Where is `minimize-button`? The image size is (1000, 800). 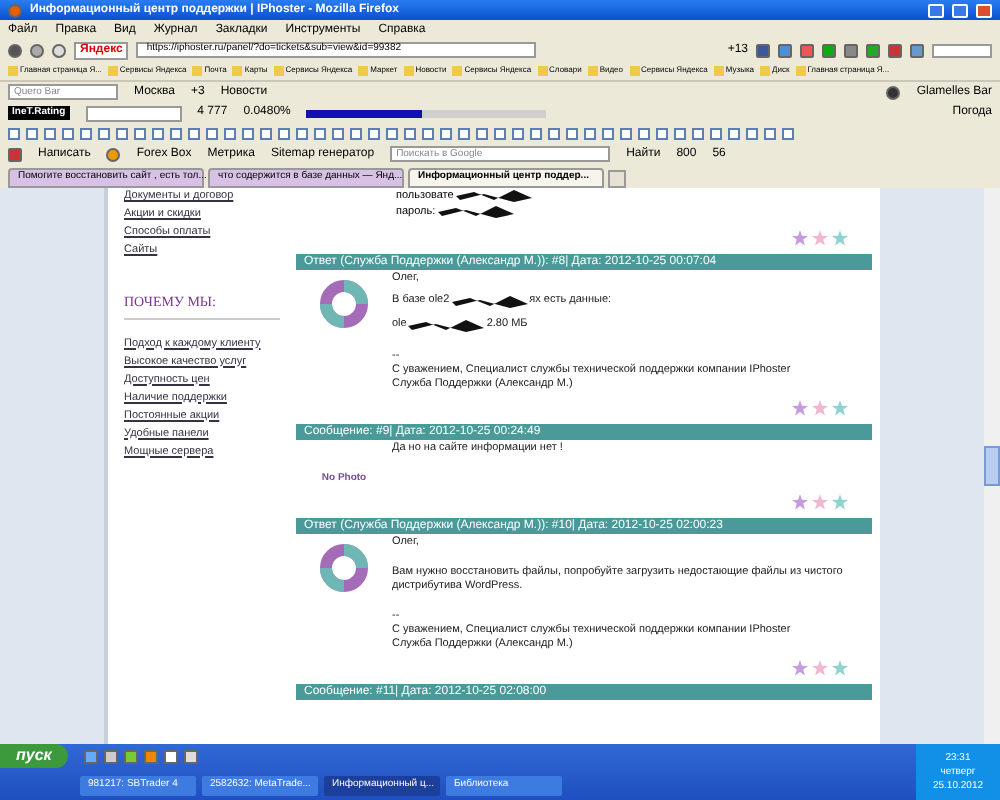
minimize-button is located at coordinates (936, 10).